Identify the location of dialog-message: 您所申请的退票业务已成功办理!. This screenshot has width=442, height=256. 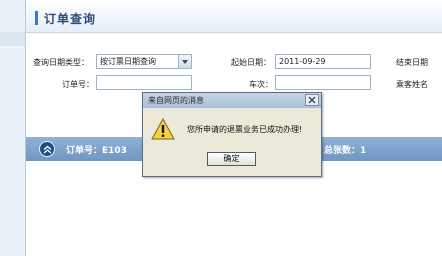
(245, 129).